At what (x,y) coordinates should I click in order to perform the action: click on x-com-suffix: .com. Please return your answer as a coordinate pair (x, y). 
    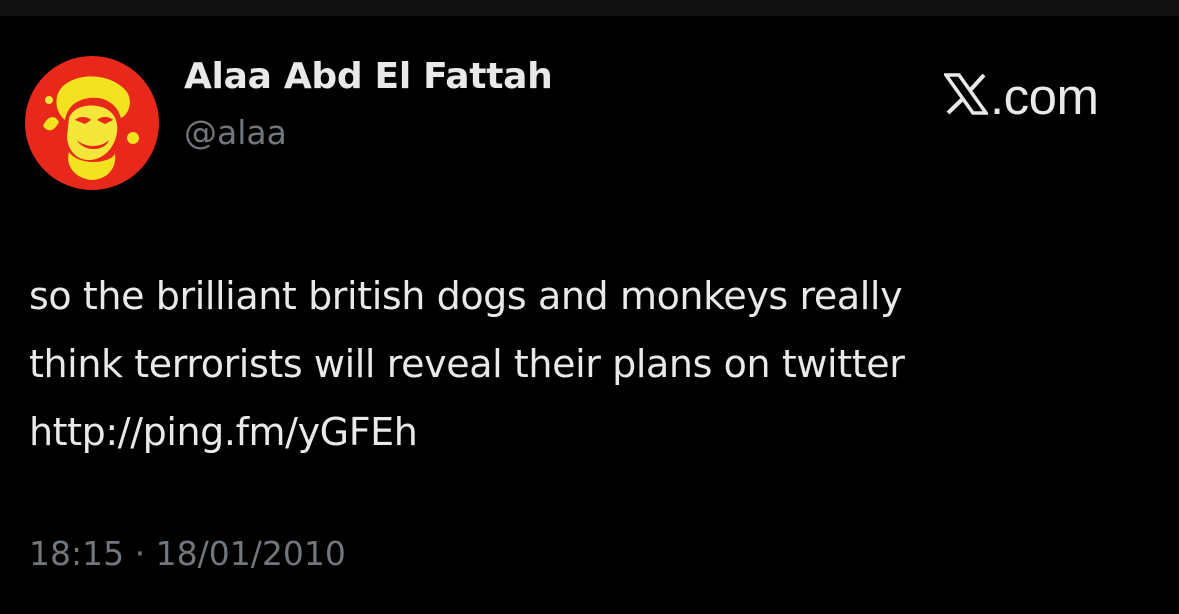
    Looking at the image, I should click on (1044, 96).